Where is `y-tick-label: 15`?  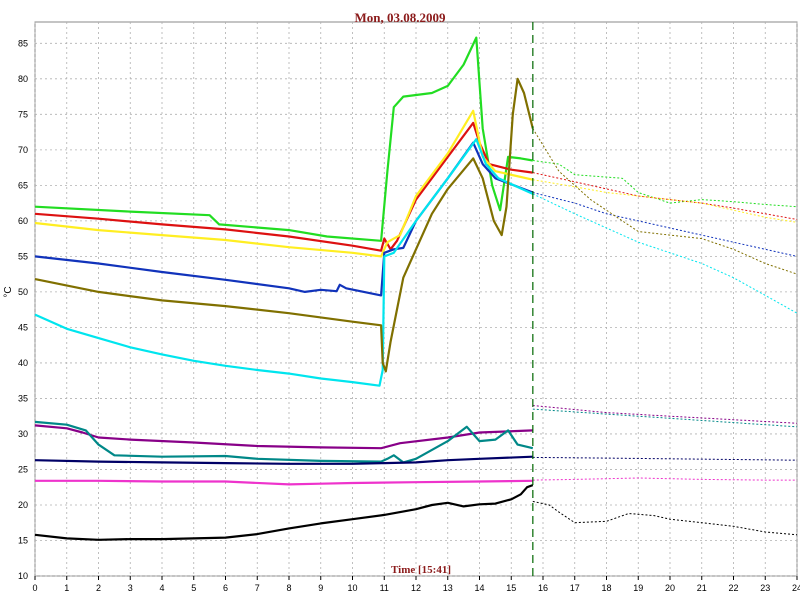
y-tick-label: 15 is located at coordinates (23, 540).